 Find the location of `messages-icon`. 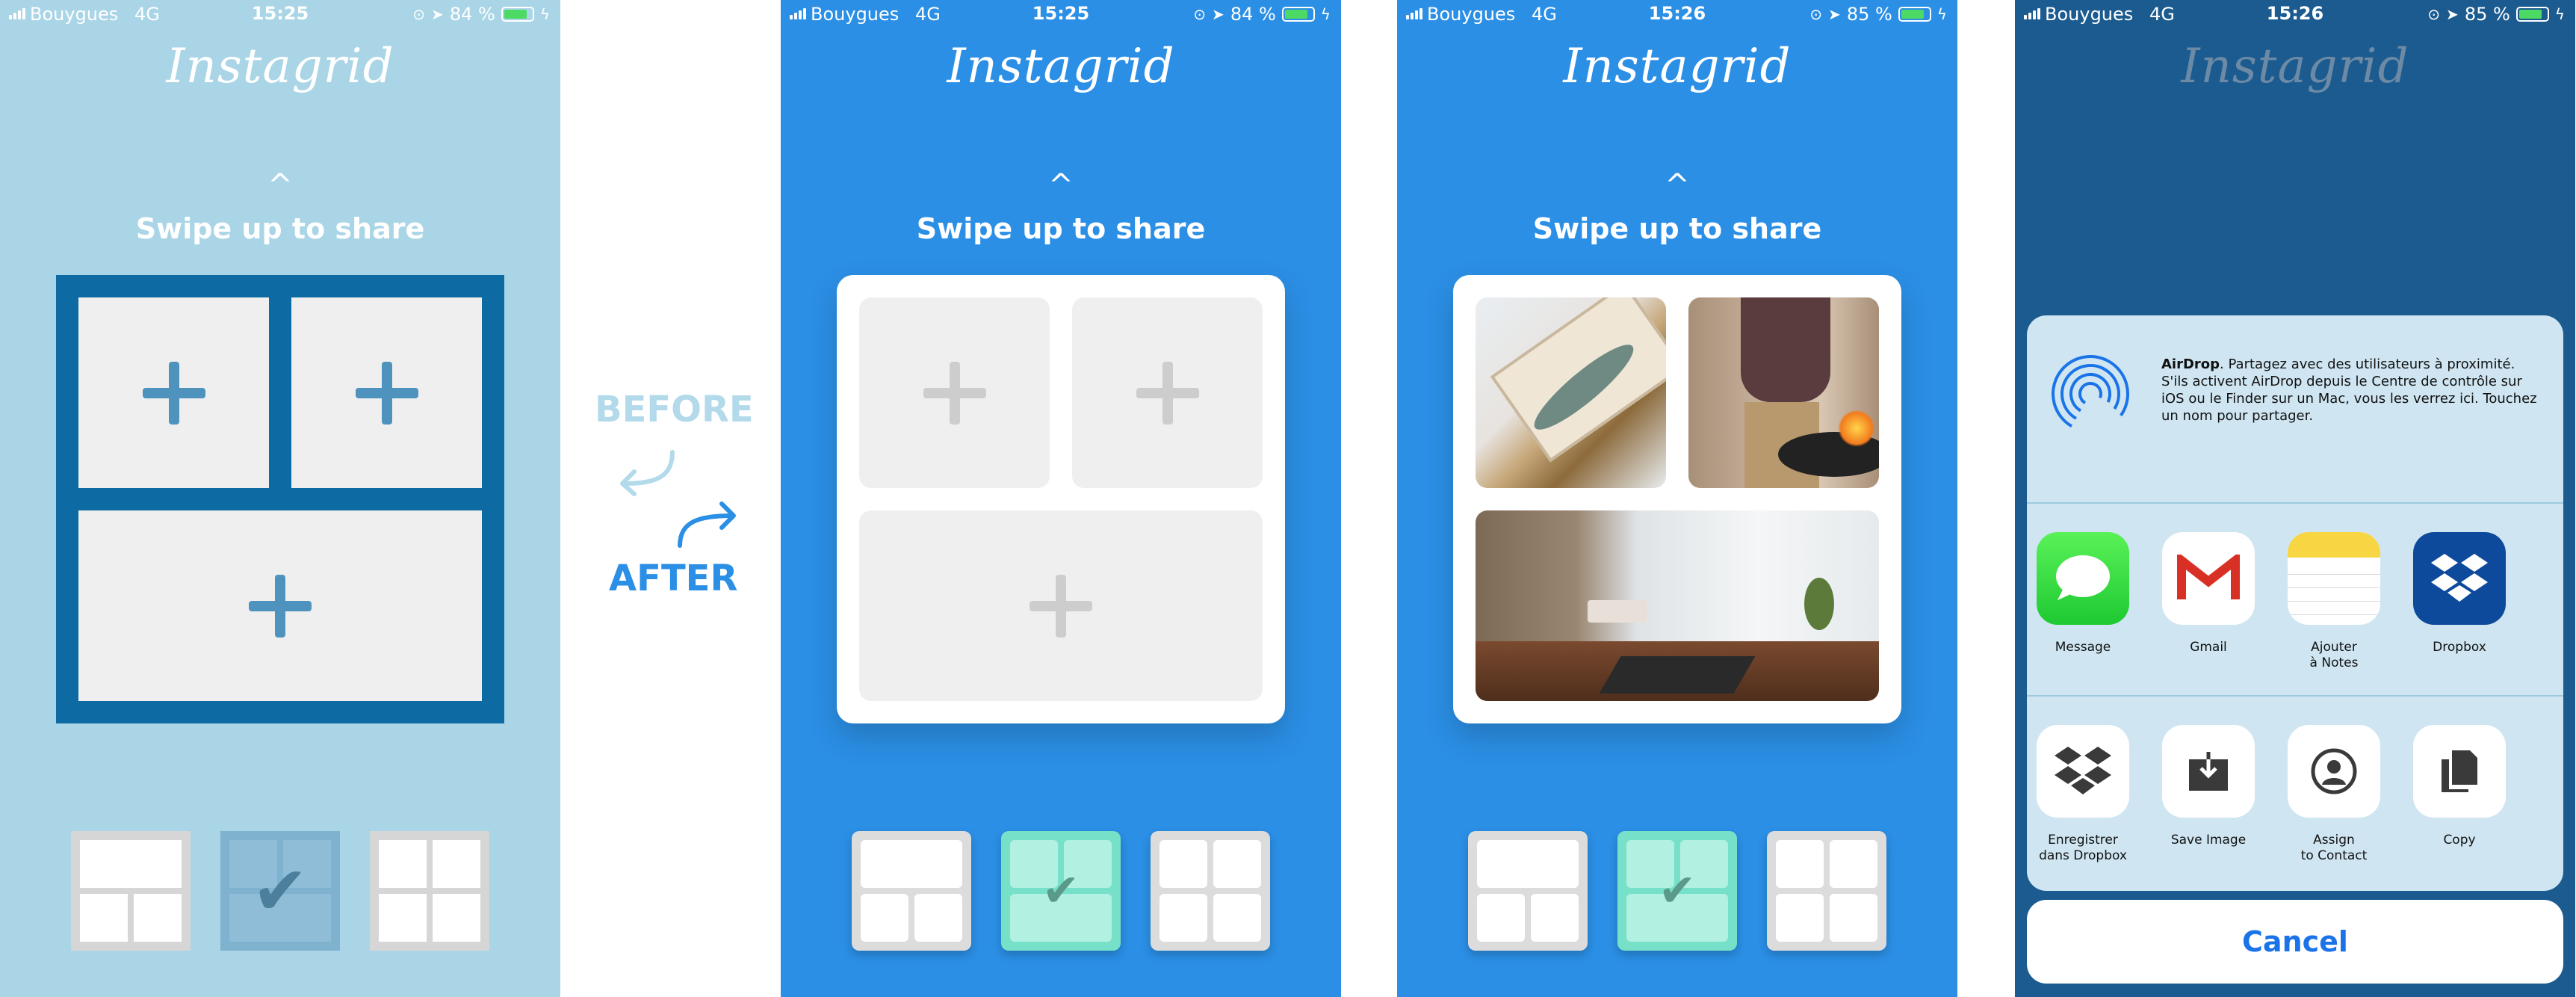

messages-icon is located at coordinates (2083, 578).